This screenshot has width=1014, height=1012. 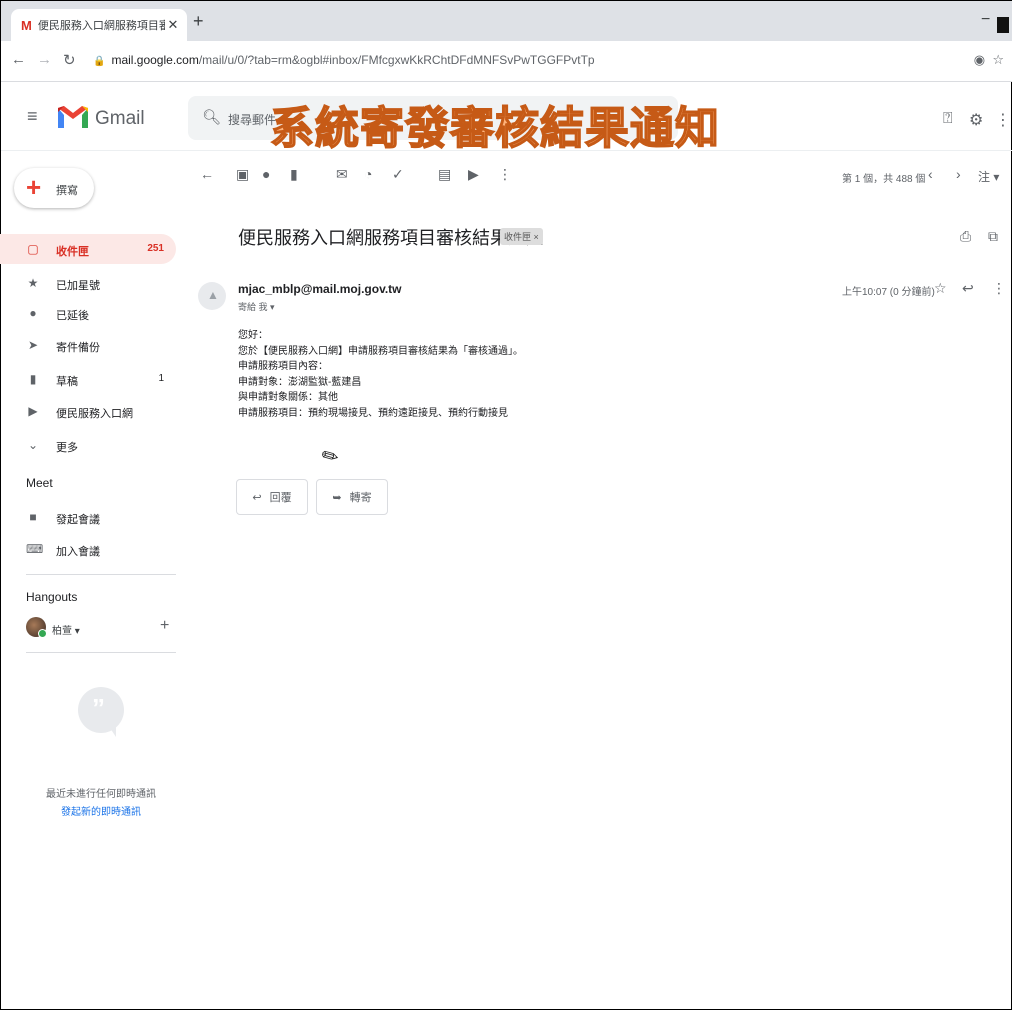 What do you see at coordinates (33, 313) in the screenshot?
I see `clock-icon: ●` at bounding box center [33, 313].